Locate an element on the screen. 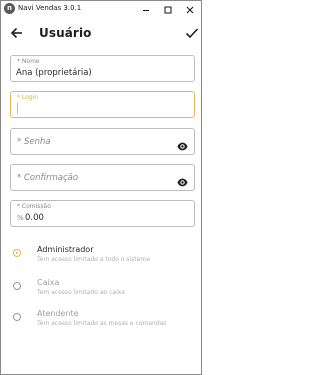 This screenshot has width=320, height=375. back-button is located at coordinates (17, 33).